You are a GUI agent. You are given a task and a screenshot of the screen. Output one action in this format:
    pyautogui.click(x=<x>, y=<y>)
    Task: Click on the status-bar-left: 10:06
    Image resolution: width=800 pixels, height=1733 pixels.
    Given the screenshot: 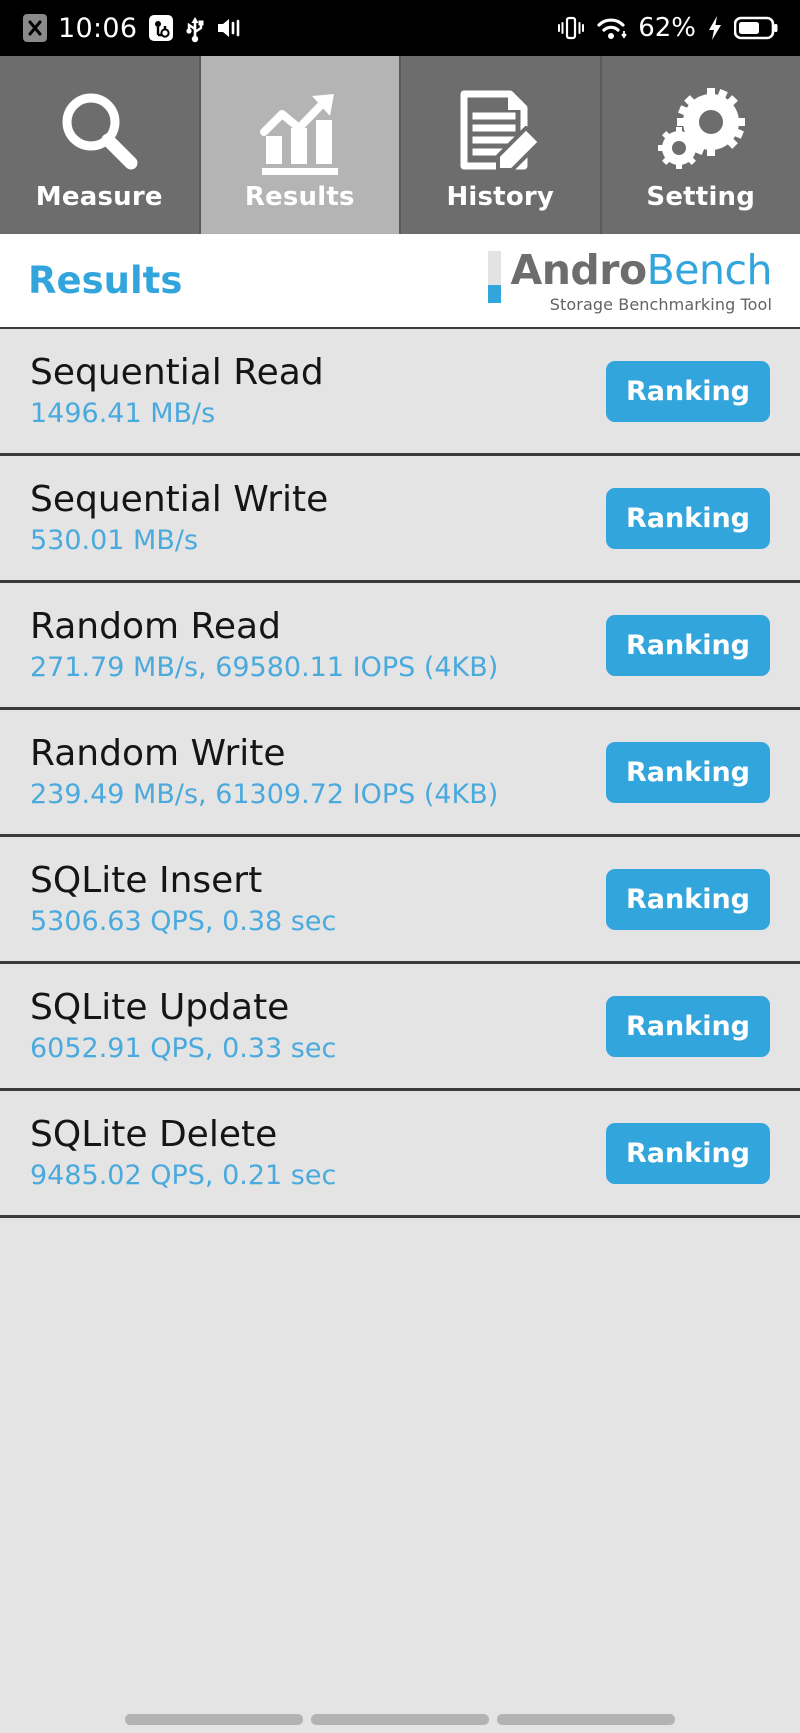 What is the action you would take?
    pyautogui.click(x=132, y=28)
    